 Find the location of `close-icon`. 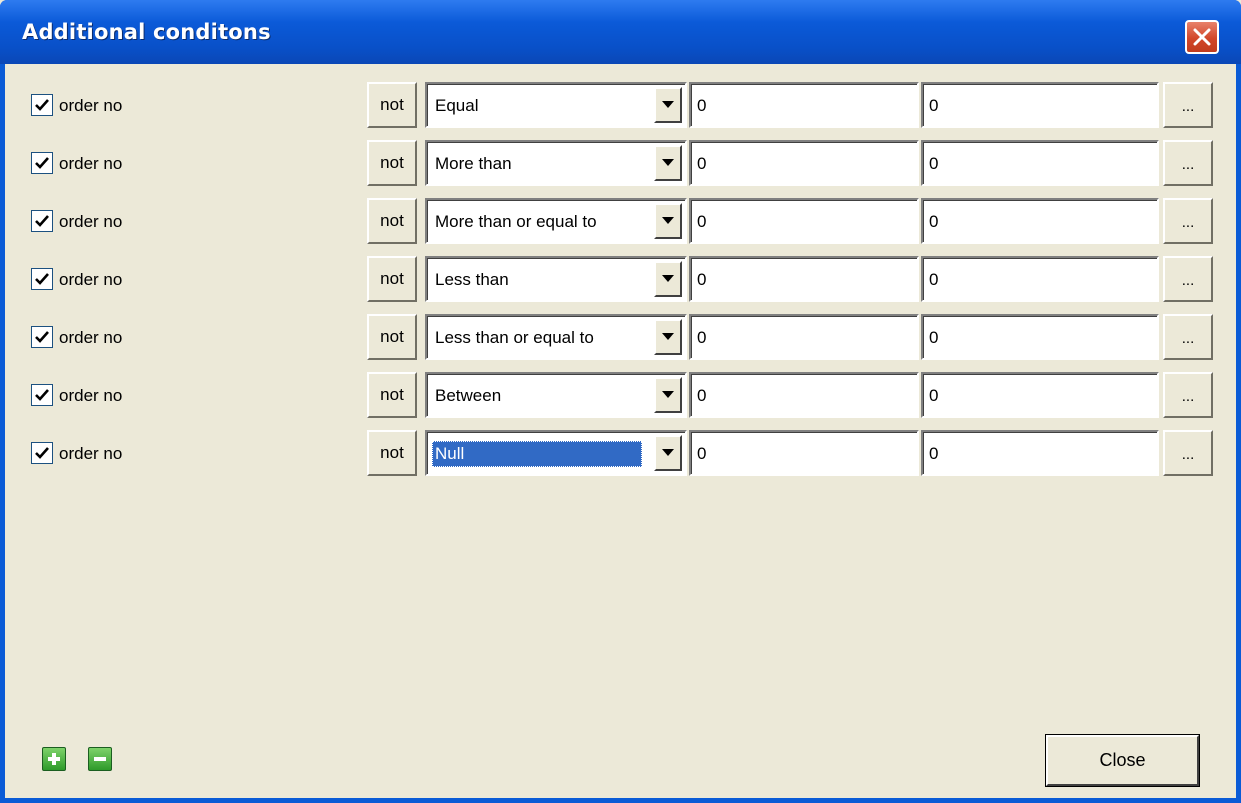

close-icon is located at coordinates (1202, 37).